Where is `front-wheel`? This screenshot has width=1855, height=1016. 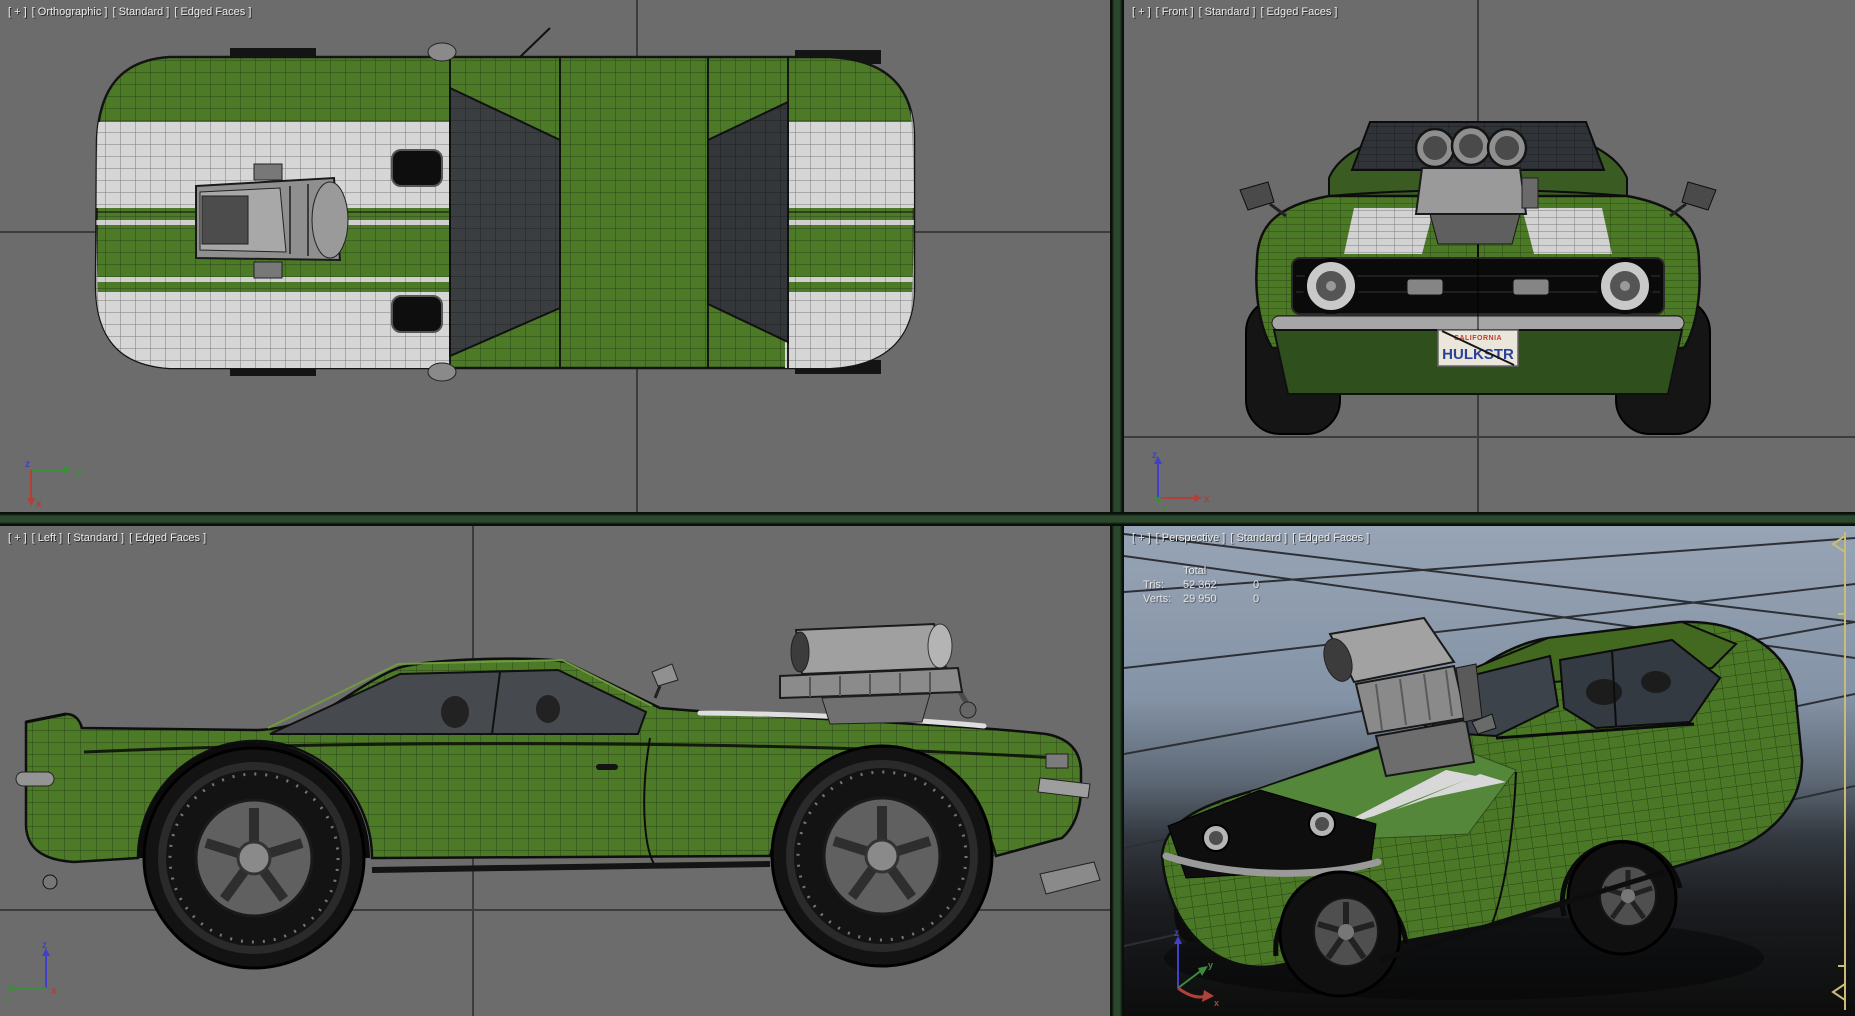
front-wheel is located at coordinates (882, 856).